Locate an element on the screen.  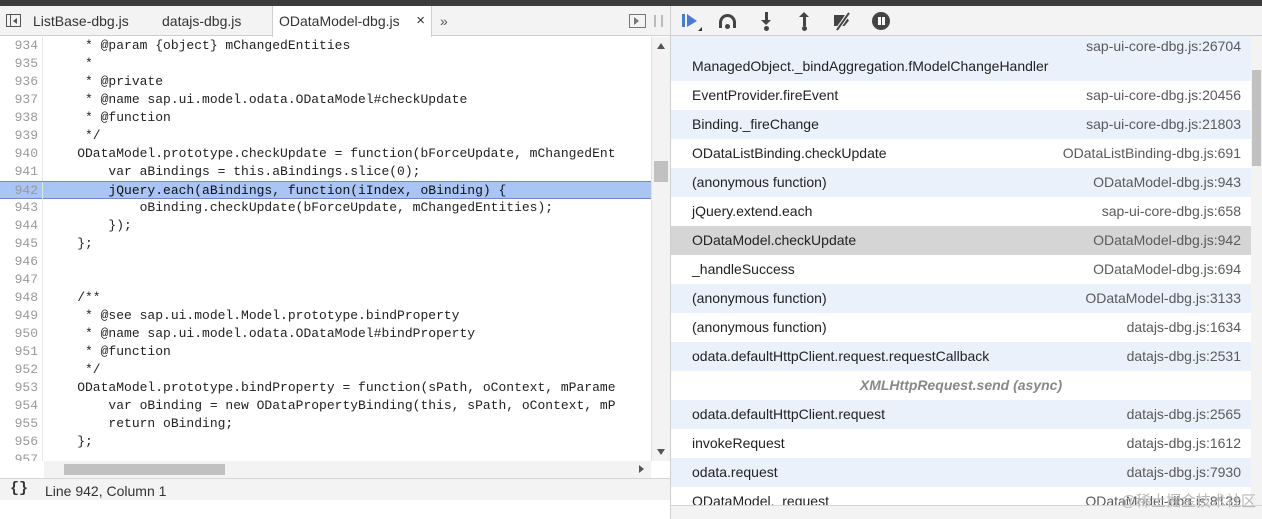
code-line: 938 * @function is located at coordinates (325, 118).